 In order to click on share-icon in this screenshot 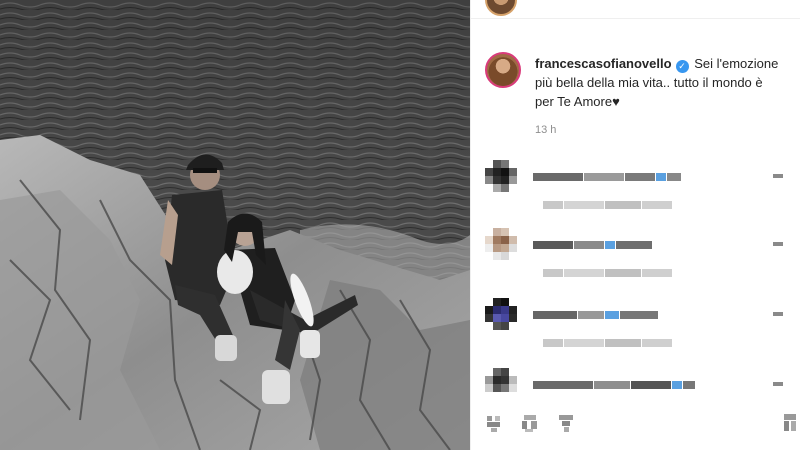, I will do `click(566, 423)`.